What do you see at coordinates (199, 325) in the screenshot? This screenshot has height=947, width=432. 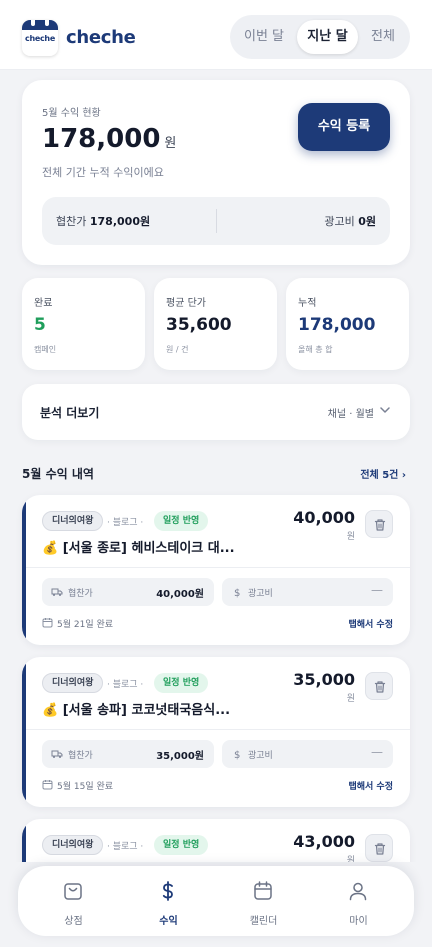 I see `stat-value: 35,600` at bounding box center [199, 325].